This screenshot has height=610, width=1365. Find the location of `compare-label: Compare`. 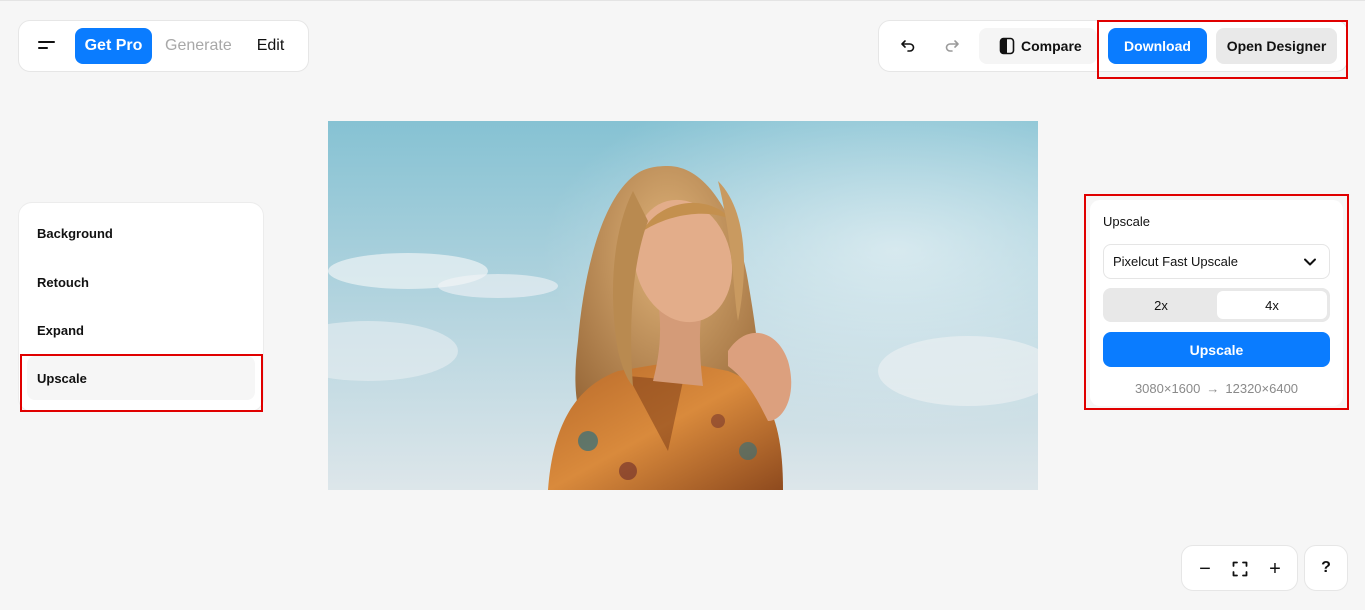

compare-label: Compare is located at coordinates (1051, 46).